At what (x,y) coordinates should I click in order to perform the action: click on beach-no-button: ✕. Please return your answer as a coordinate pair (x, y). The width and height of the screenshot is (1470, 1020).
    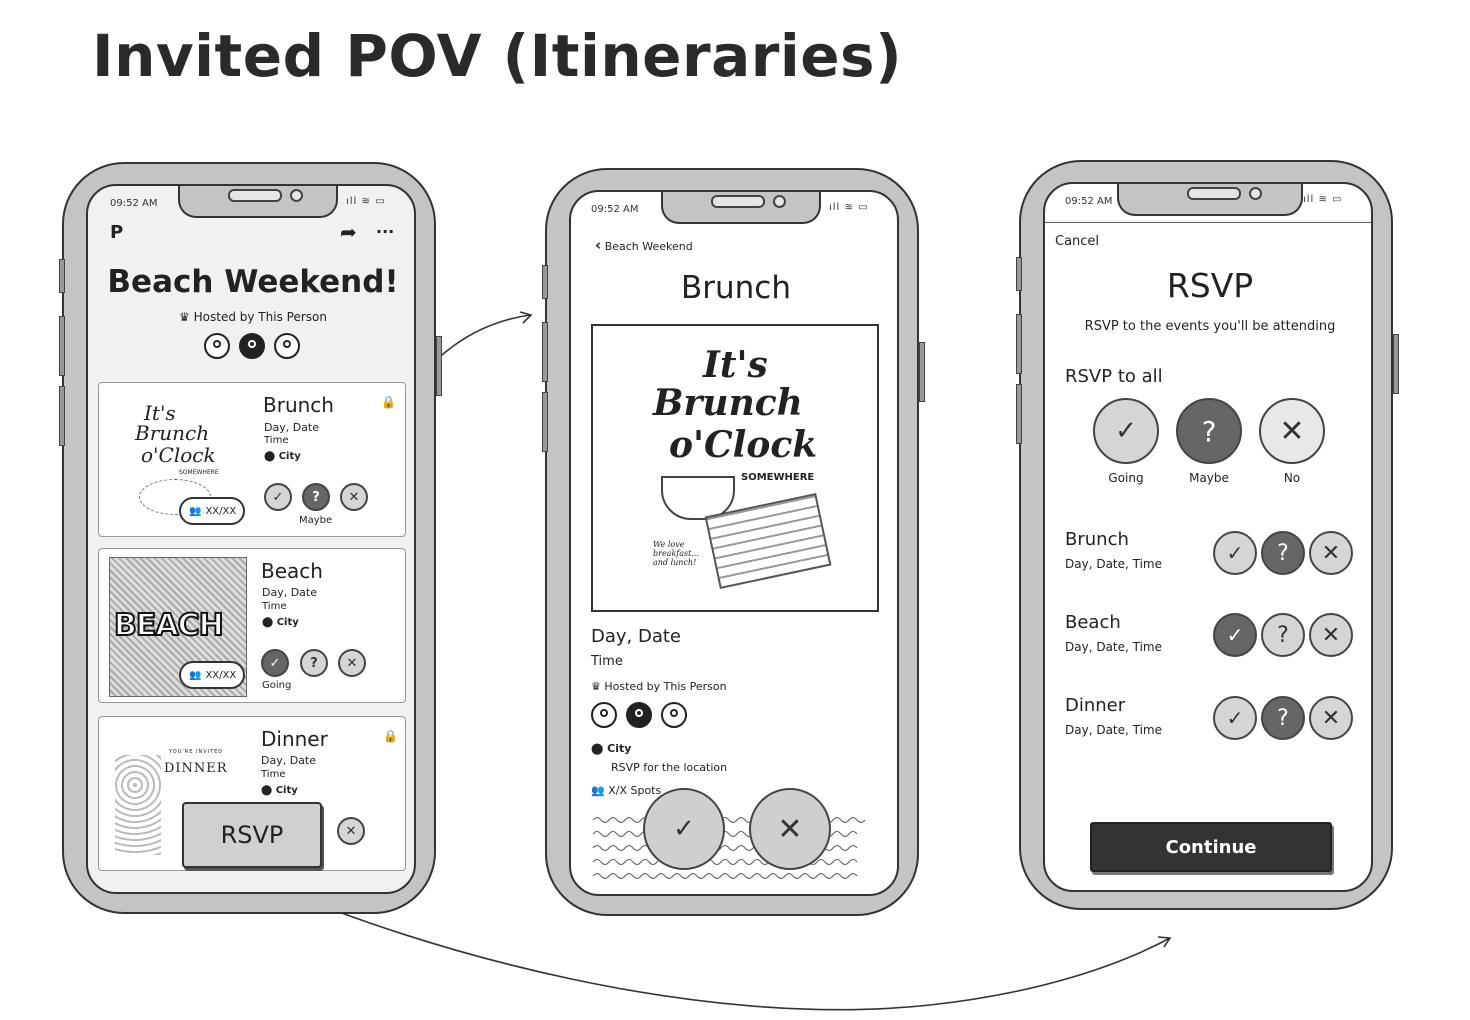
    Looking at the image, I should click on (1331, 635).